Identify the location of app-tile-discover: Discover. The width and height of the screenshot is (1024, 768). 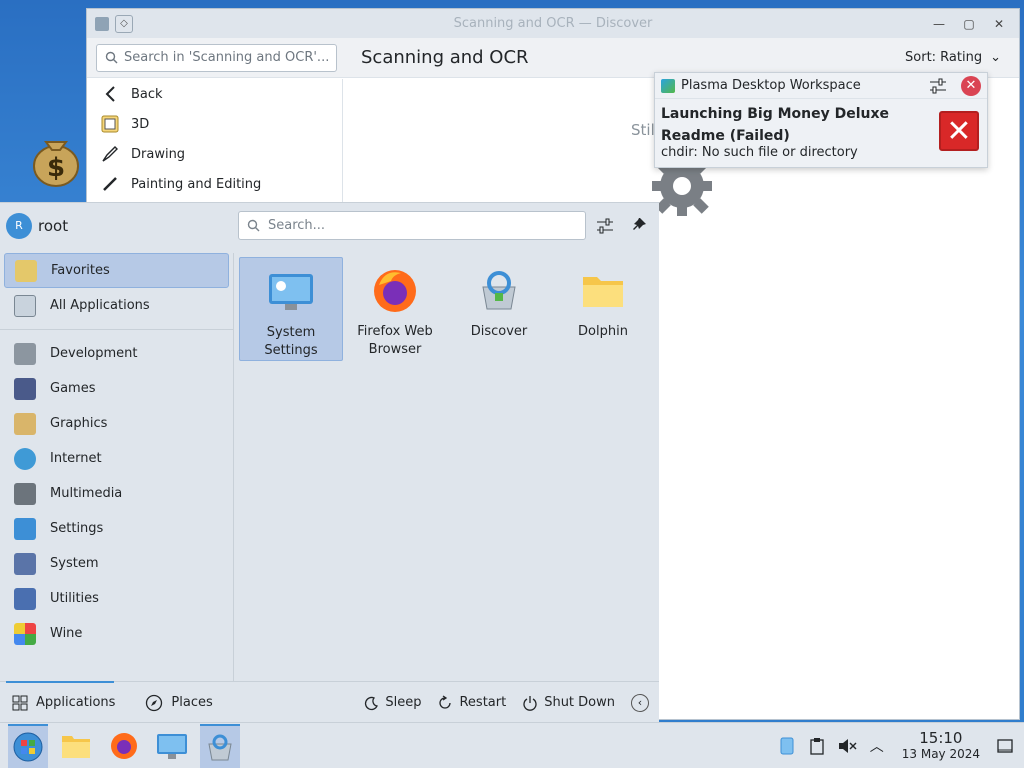
(499, 309).